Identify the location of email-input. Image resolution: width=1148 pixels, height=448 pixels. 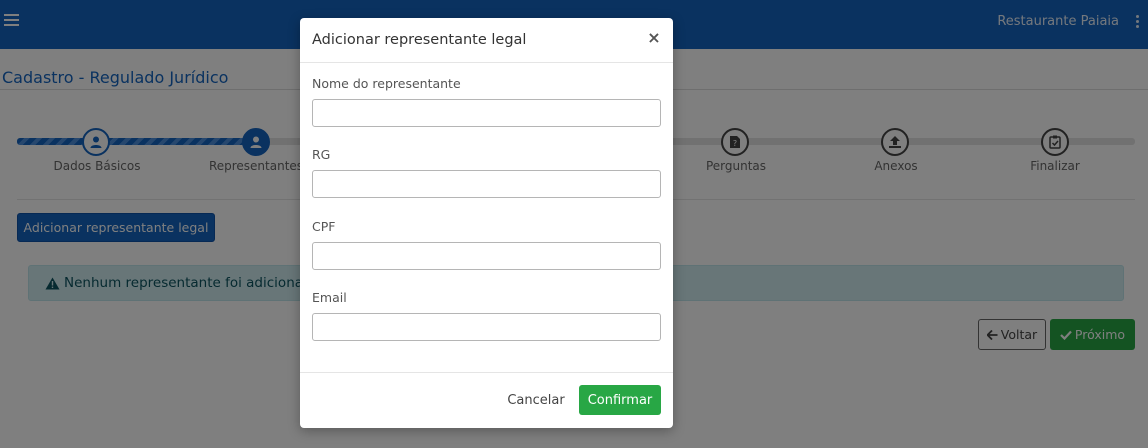
(486, 327).